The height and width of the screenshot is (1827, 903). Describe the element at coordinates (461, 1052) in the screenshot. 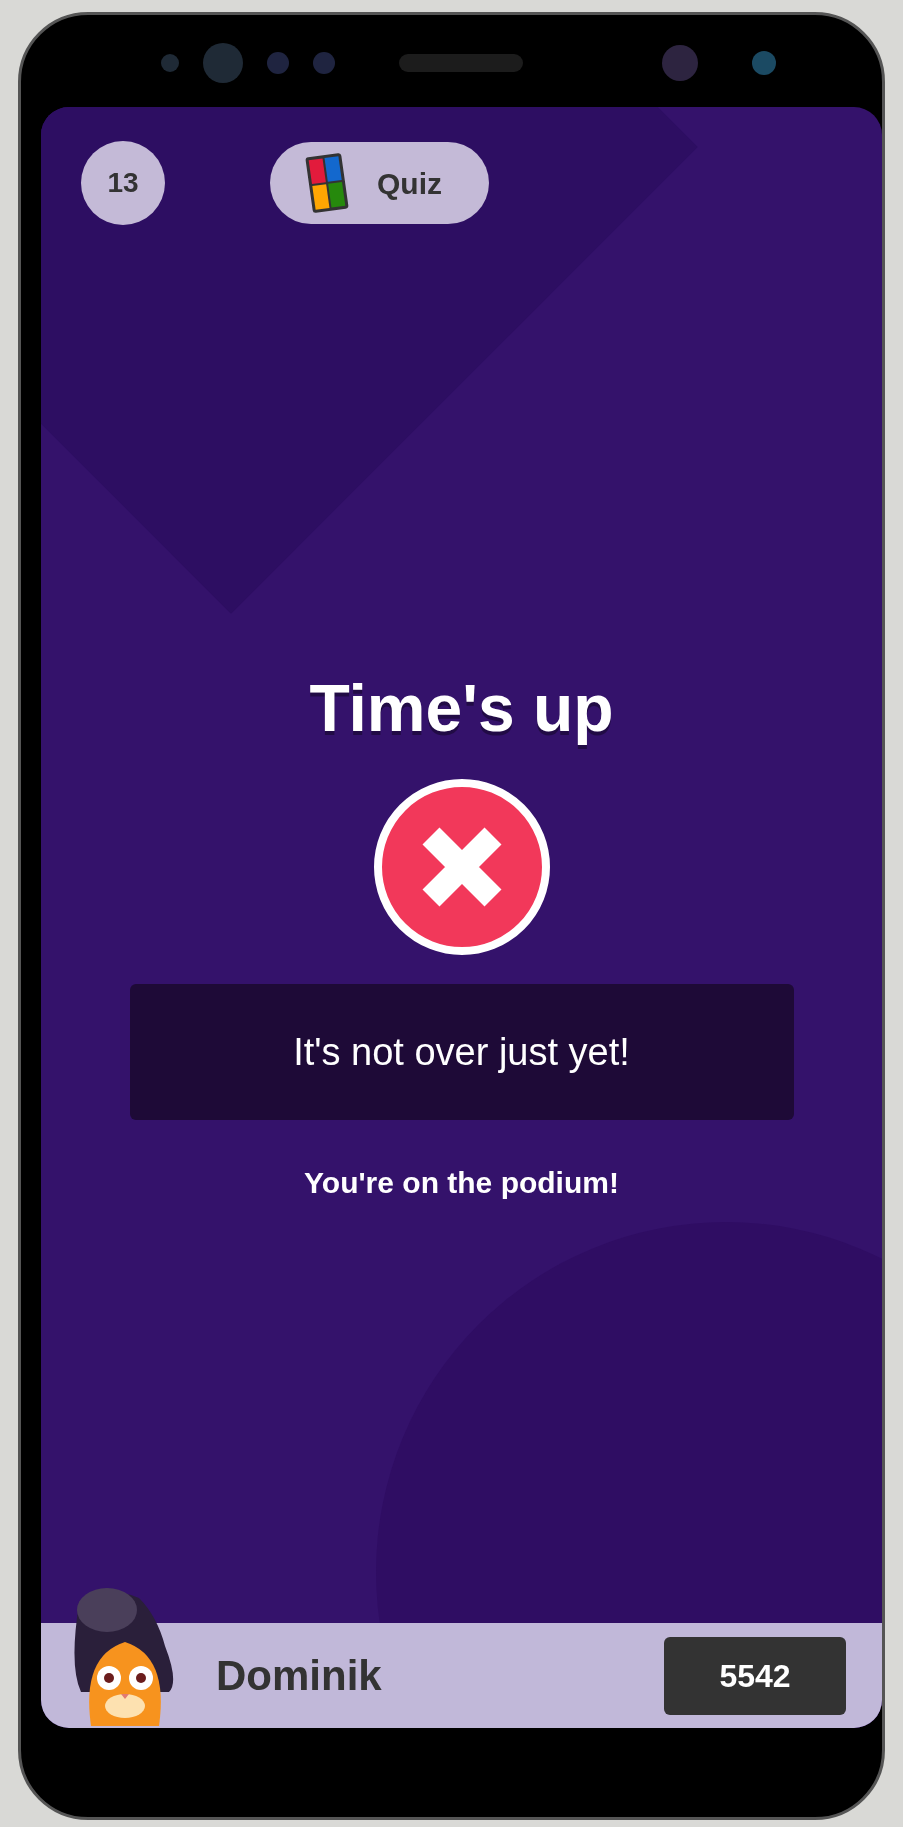

I see `message-text: It's not over just yet!` at that location.